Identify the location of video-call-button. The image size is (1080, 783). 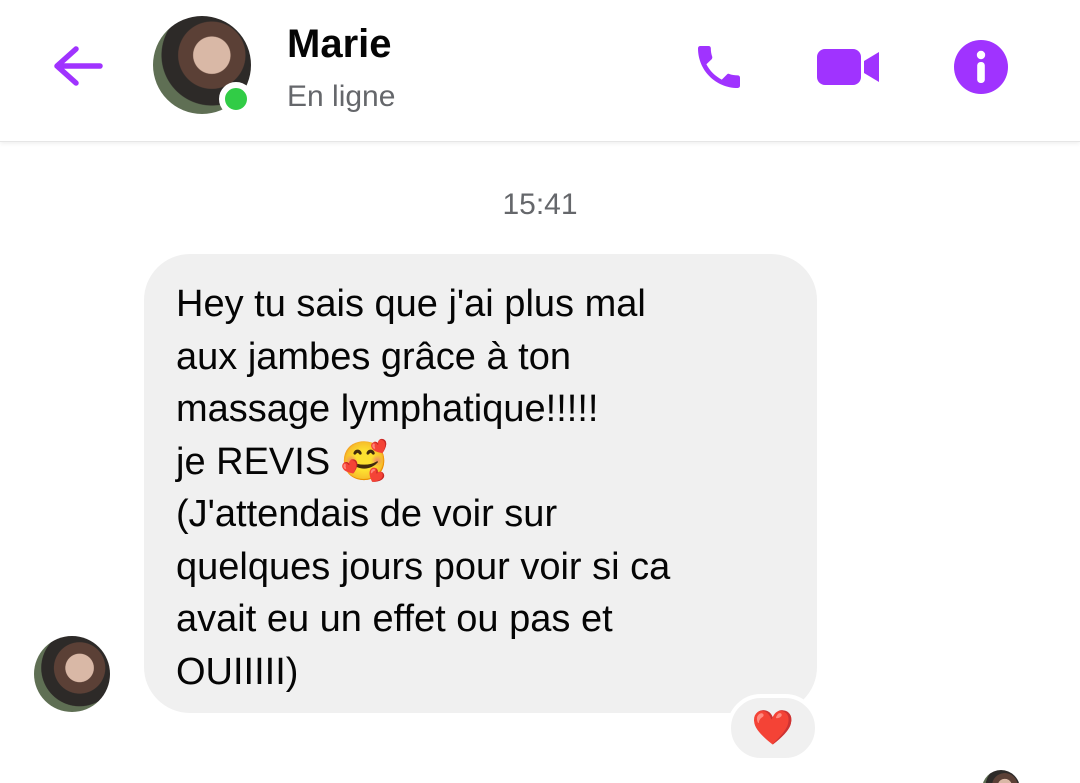
(848, 67).